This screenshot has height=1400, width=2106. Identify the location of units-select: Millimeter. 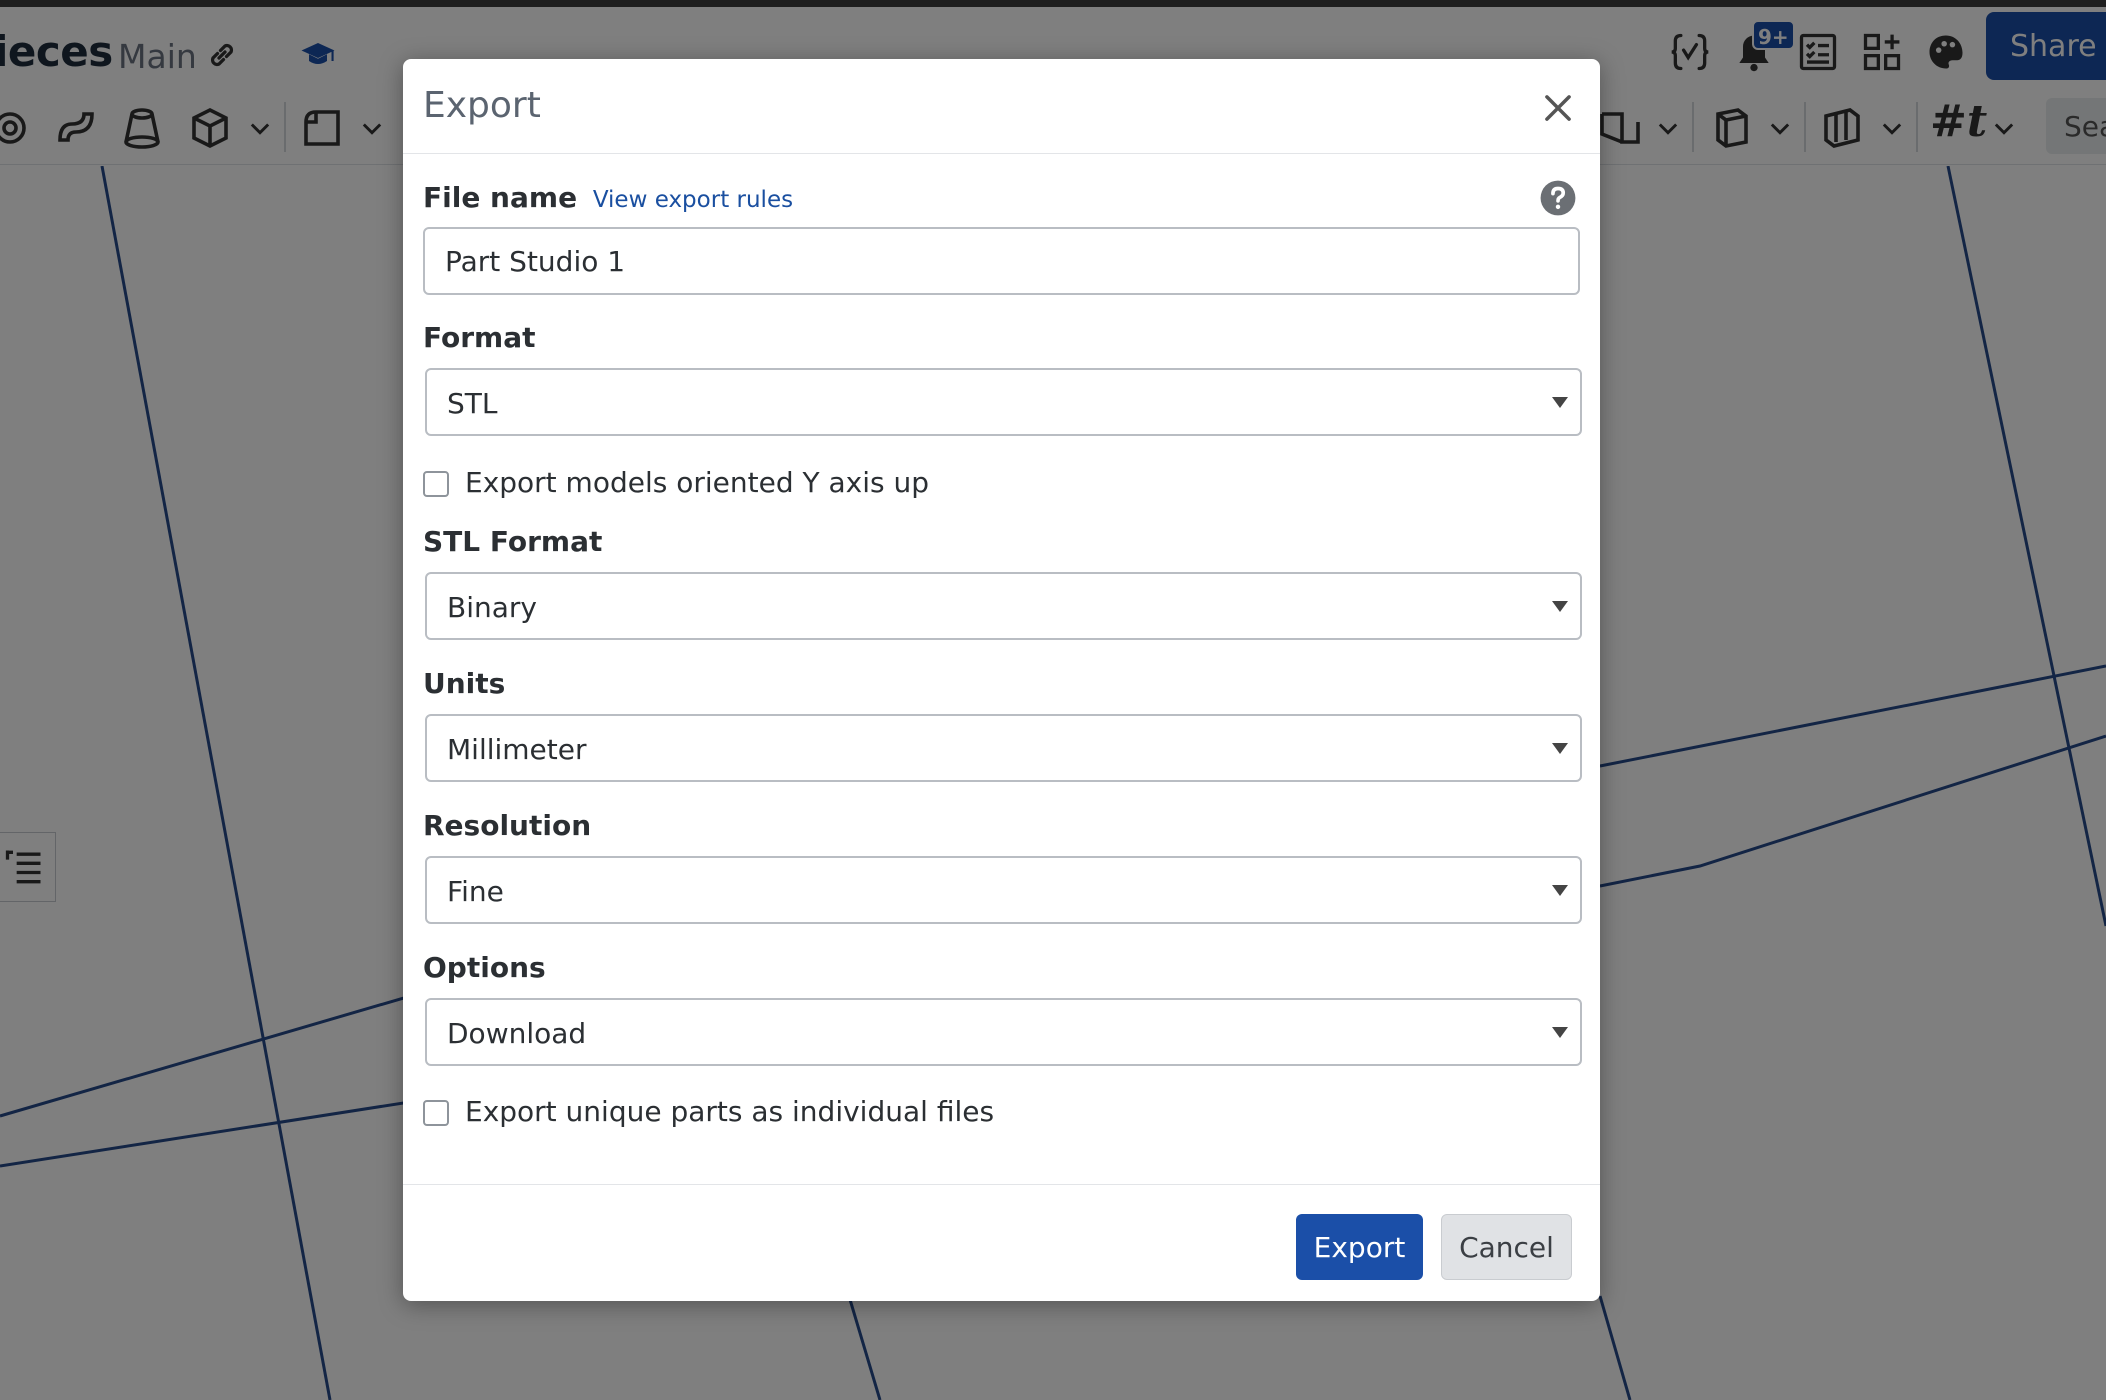
(1003, 748).